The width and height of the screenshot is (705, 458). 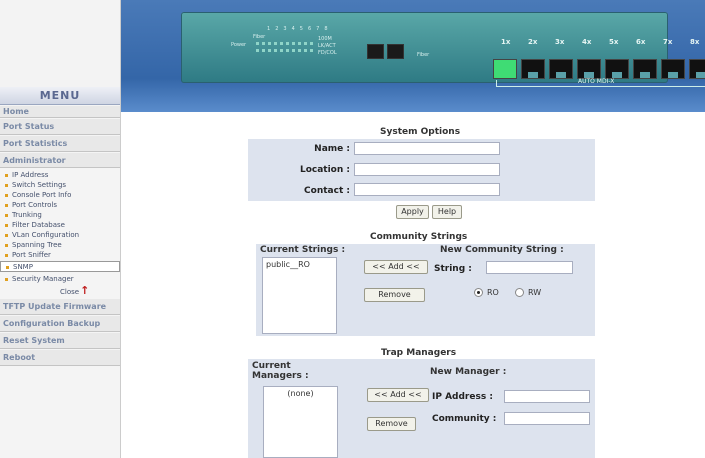 What do you see at coordinates (453, 269) in the screenshot?
I see `string-label: String :` at bounding box center [453, 269].